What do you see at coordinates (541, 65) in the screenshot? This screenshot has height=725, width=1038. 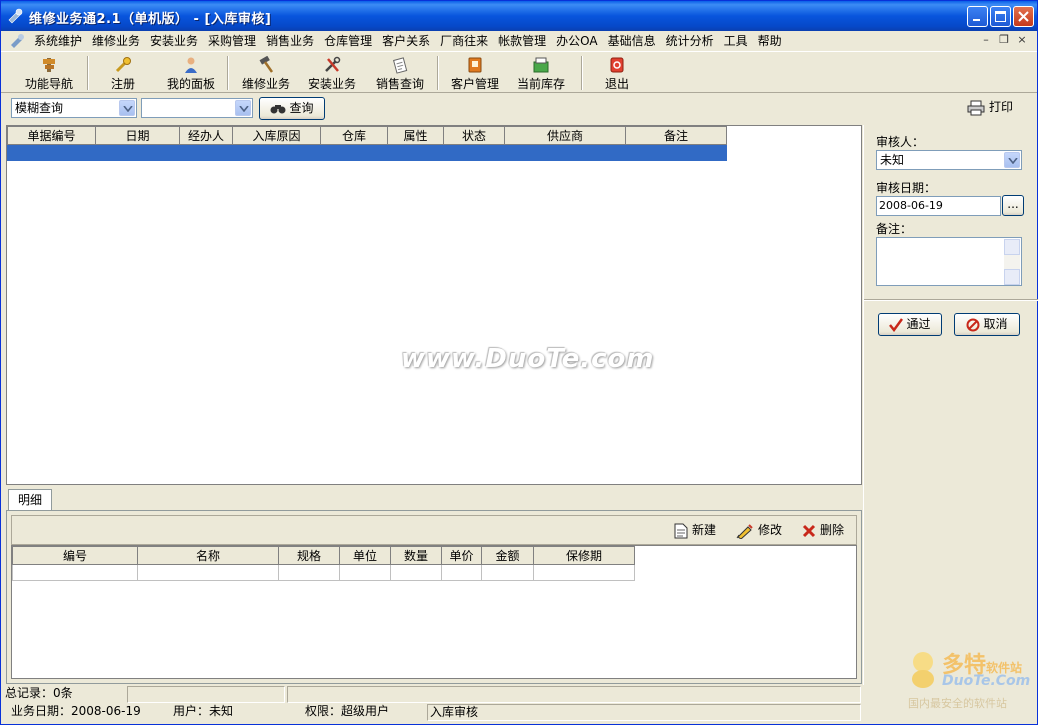 I see `inventory-icon` at bounding box center [541, 65].